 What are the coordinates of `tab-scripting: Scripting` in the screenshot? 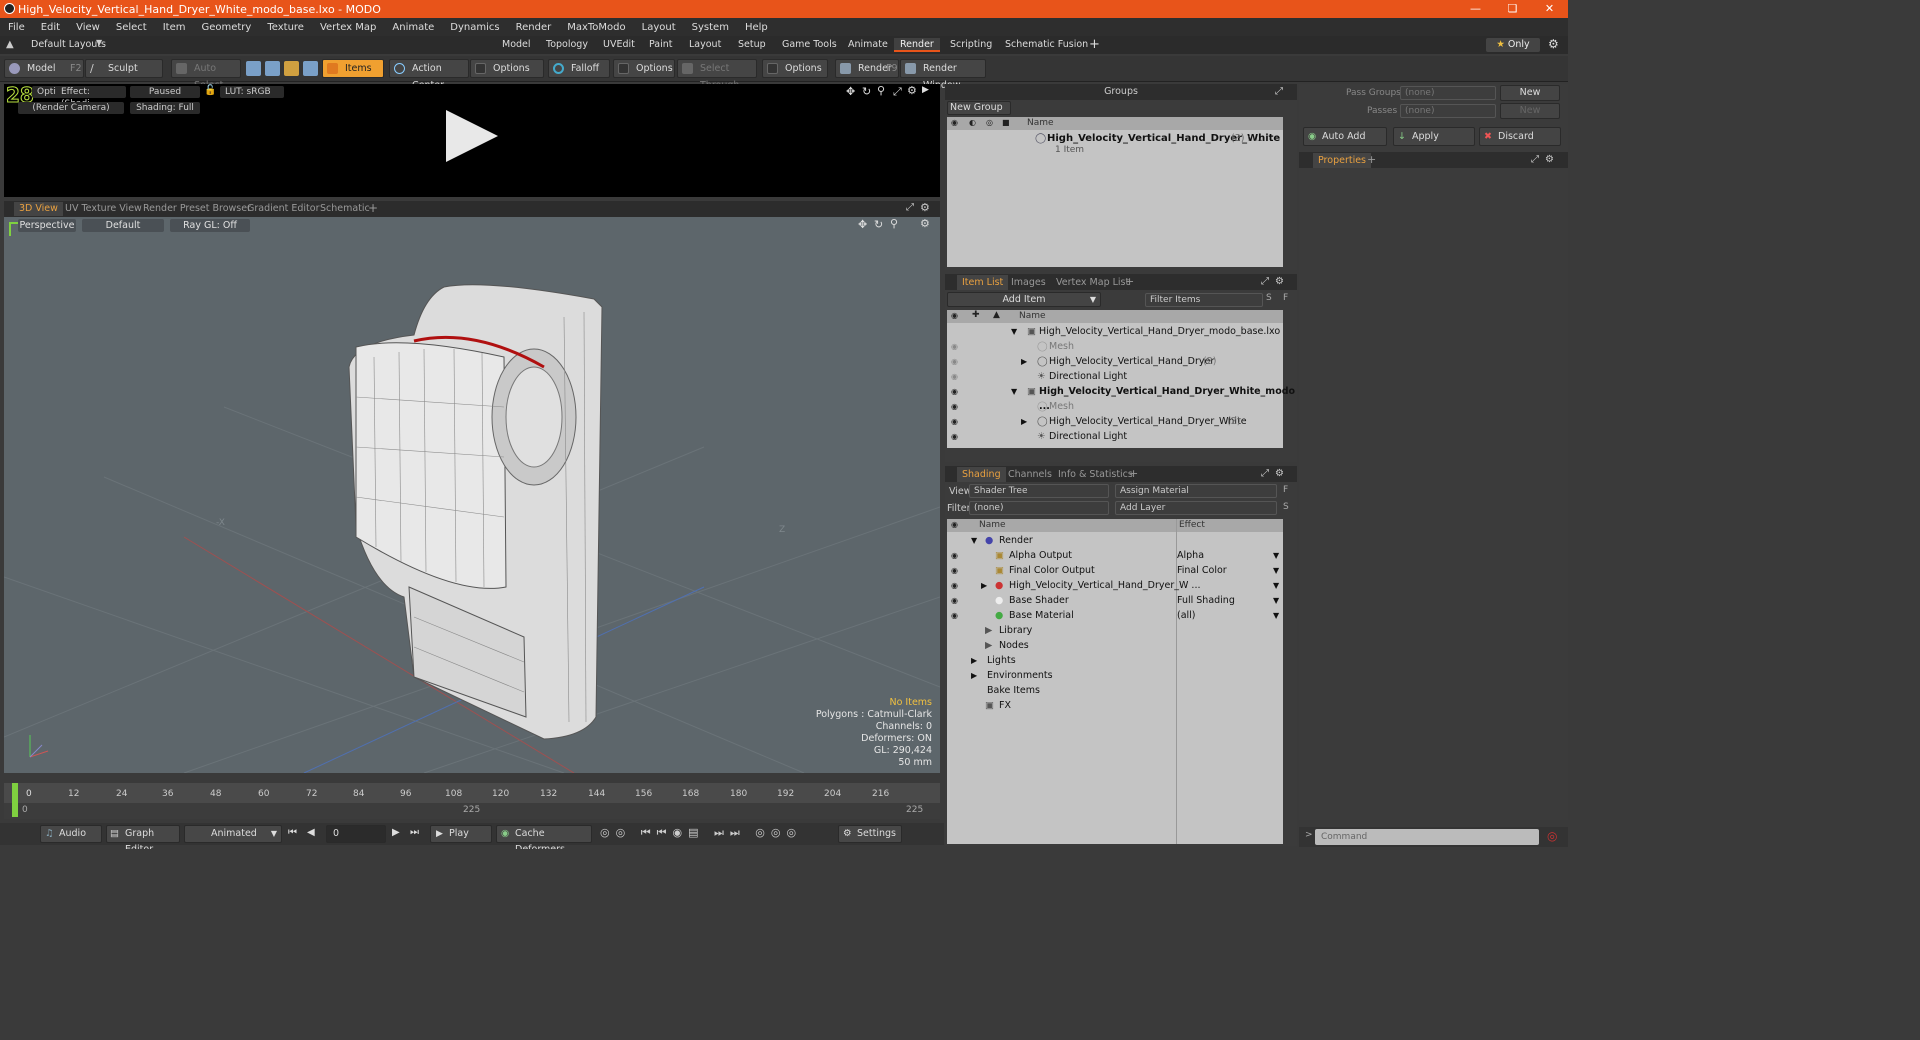 It's located at (971, 45).